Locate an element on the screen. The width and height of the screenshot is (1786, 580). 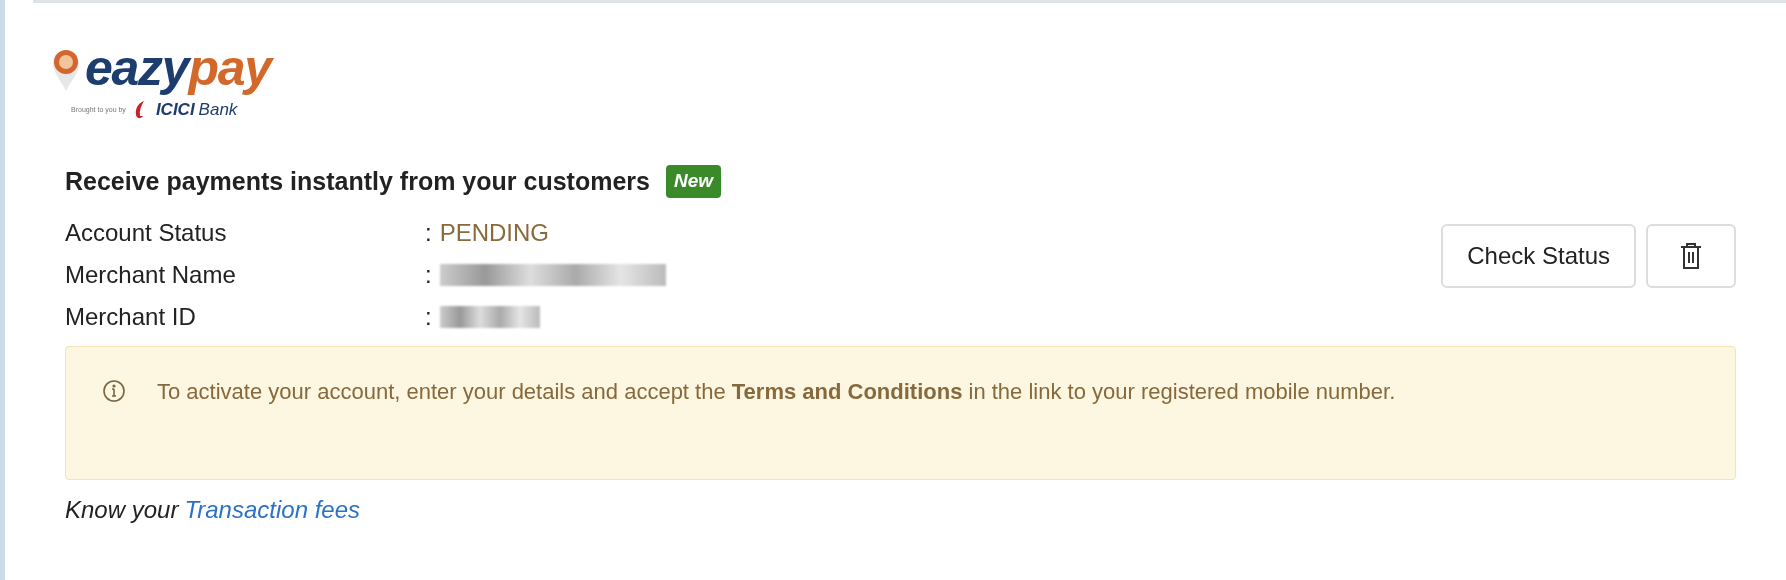
status-value: PENDING is located at coordinates (494, 233).